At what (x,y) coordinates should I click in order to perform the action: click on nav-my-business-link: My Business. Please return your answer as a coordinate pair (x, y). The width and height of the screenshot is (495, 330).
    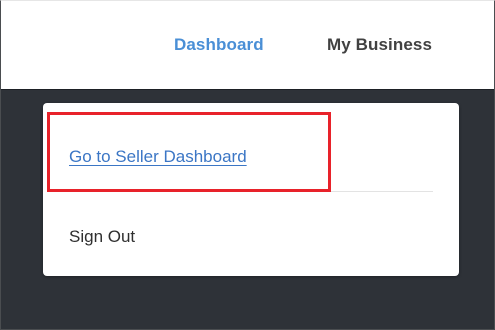
    Looking at the image, I should click on (379, 45).